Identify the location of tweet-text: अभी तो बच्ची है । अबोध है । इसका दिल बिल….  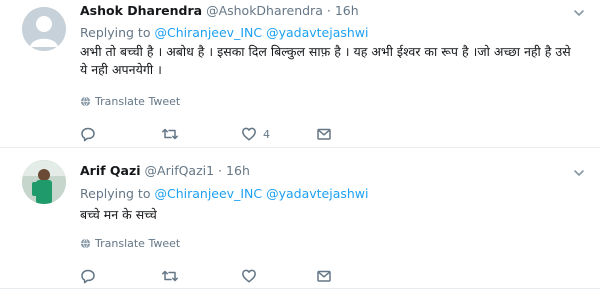
(325, 60).